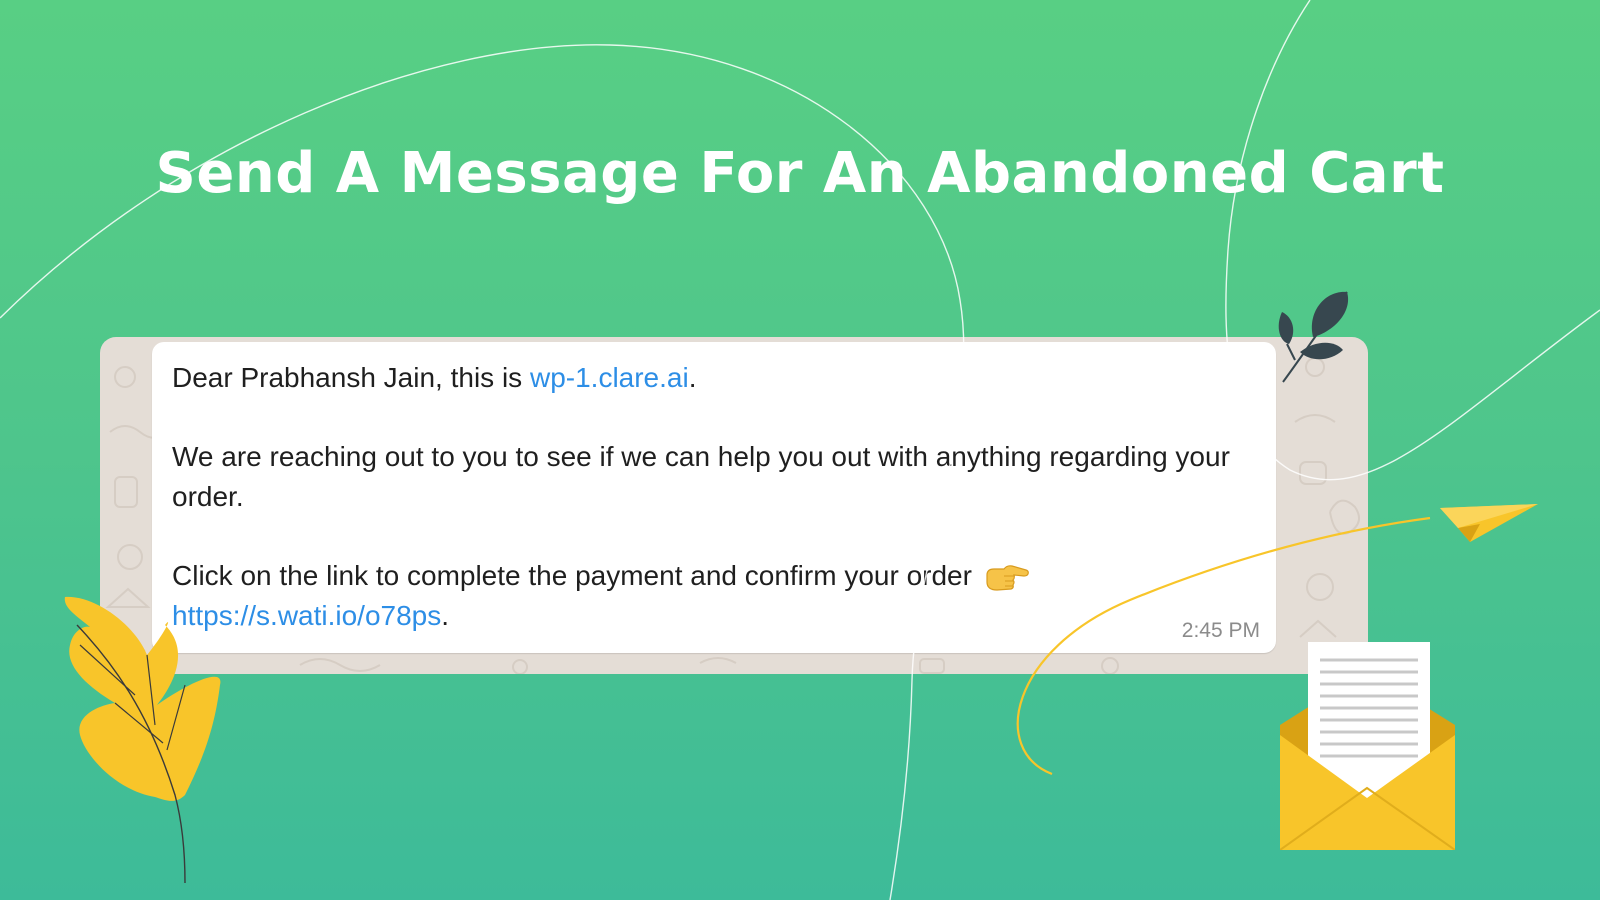 This screenshot has width=1600, height=900. I want to click on dark-leaf-sprig-icon, so click(1313, 337).